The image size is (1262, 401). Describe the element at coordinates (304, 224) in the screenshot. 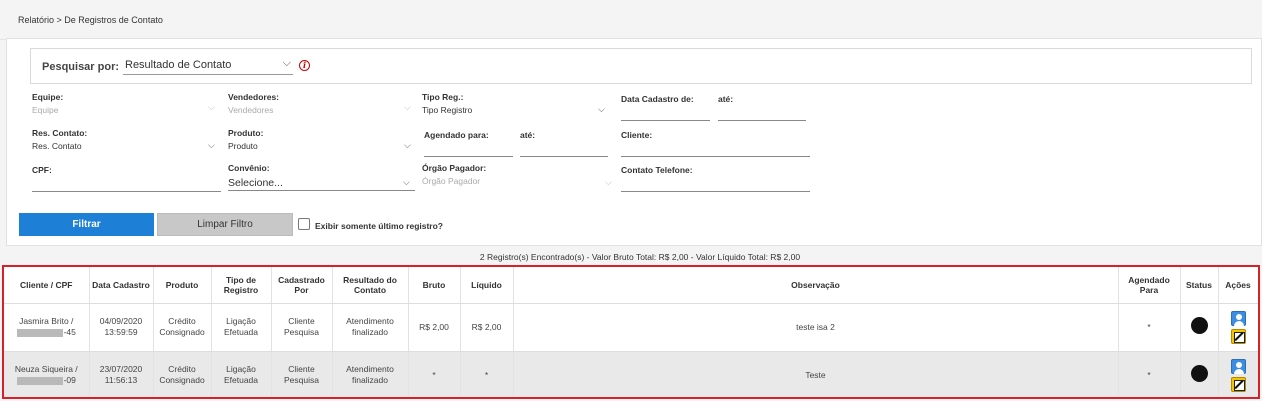

I see `ultimo-registro-checkbox` at that location.